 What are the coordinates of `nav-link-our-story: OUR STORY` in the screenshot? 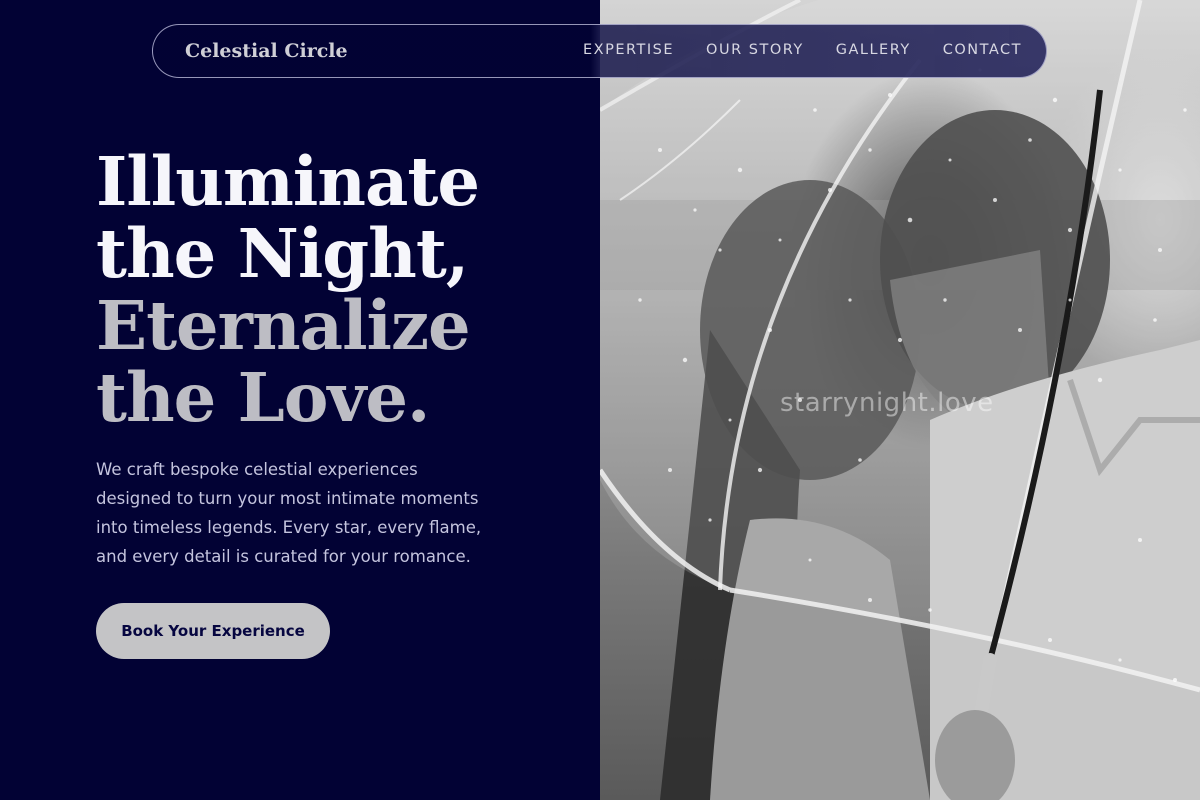 It's located at (755, 50).